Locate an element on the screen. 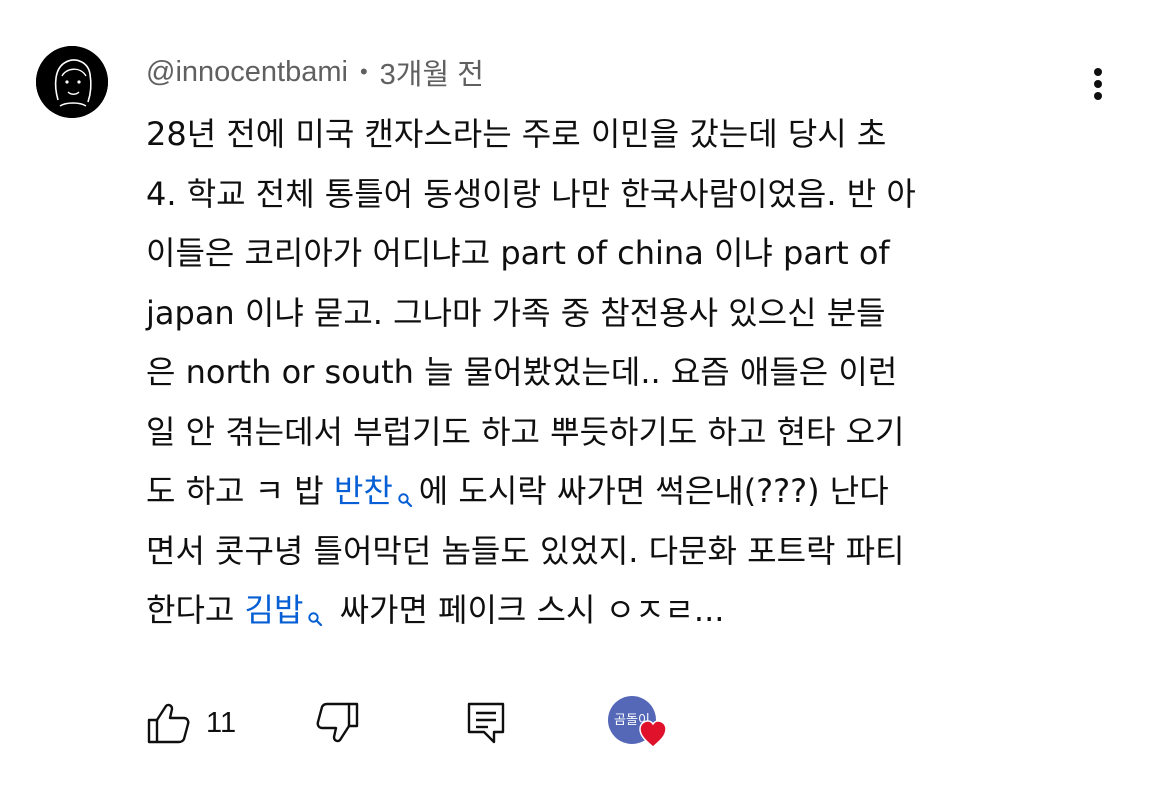 The image size is (1170, 791). like-button: 11 is located at coordinates (191, 723).